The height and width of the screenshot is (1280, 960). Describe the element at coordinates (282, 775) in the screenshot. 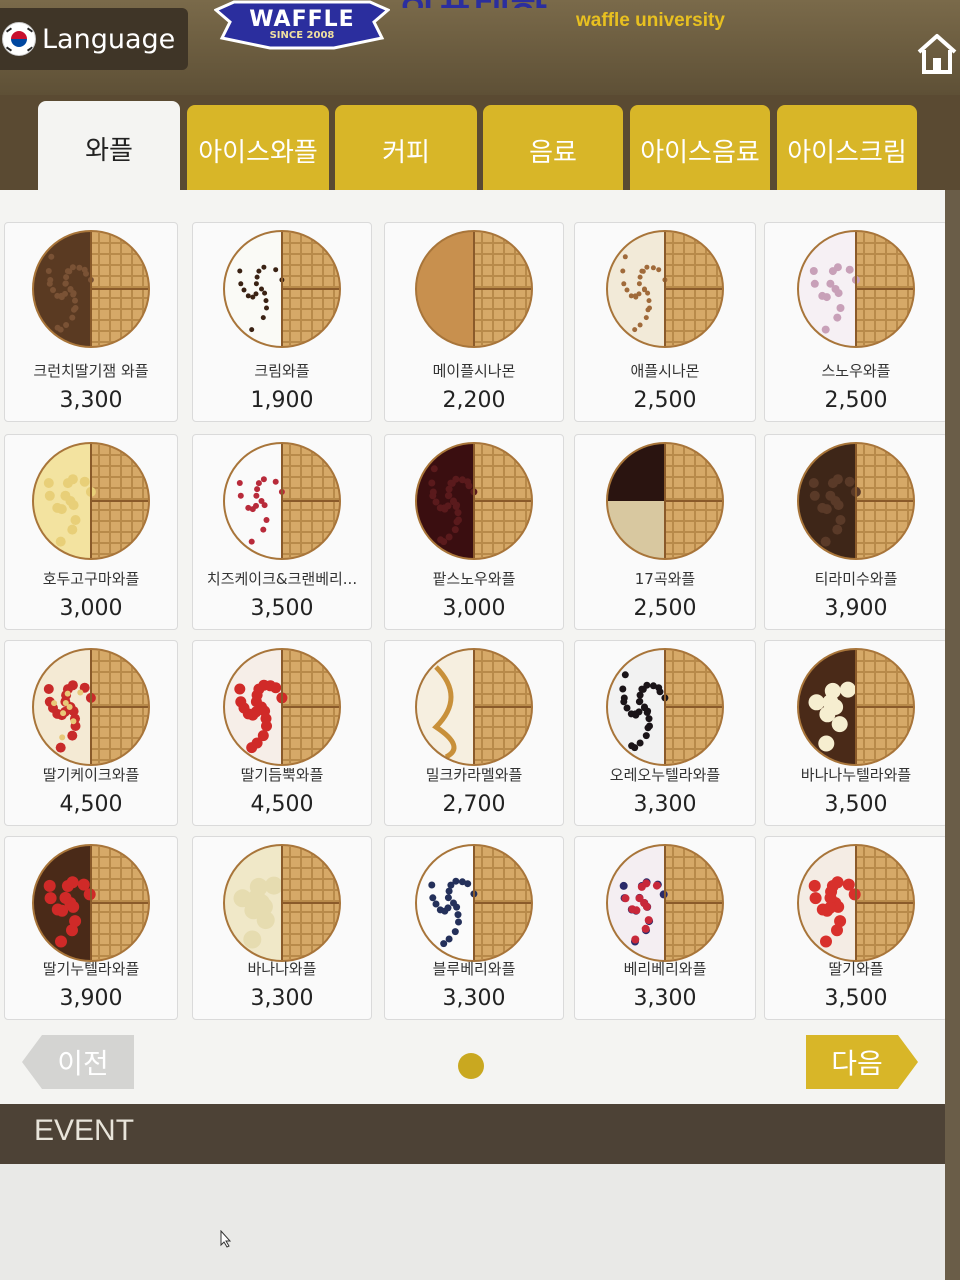

I see `menu-item-name: 딸기듬뿍와플` at that location.